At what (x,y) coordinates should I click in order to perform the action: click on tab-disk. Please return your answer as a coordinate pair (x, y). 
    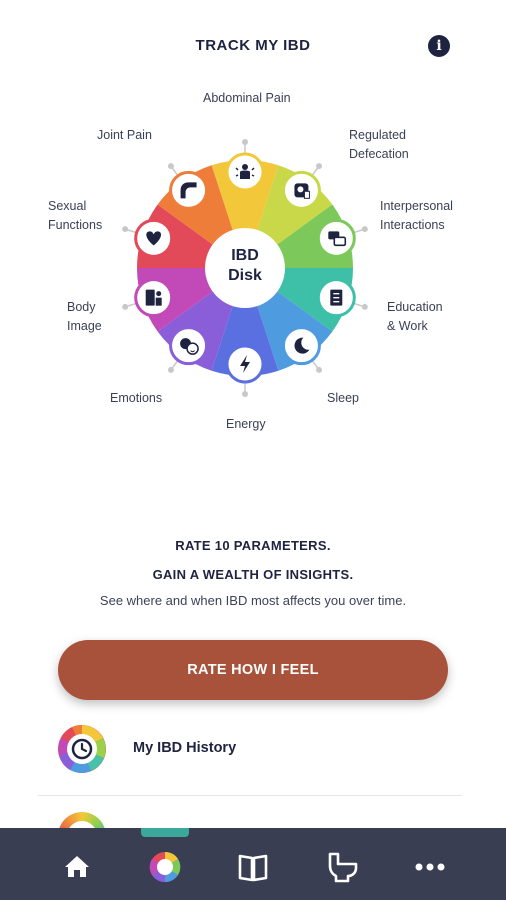
    Looking at the image, I should click on (165, 864).